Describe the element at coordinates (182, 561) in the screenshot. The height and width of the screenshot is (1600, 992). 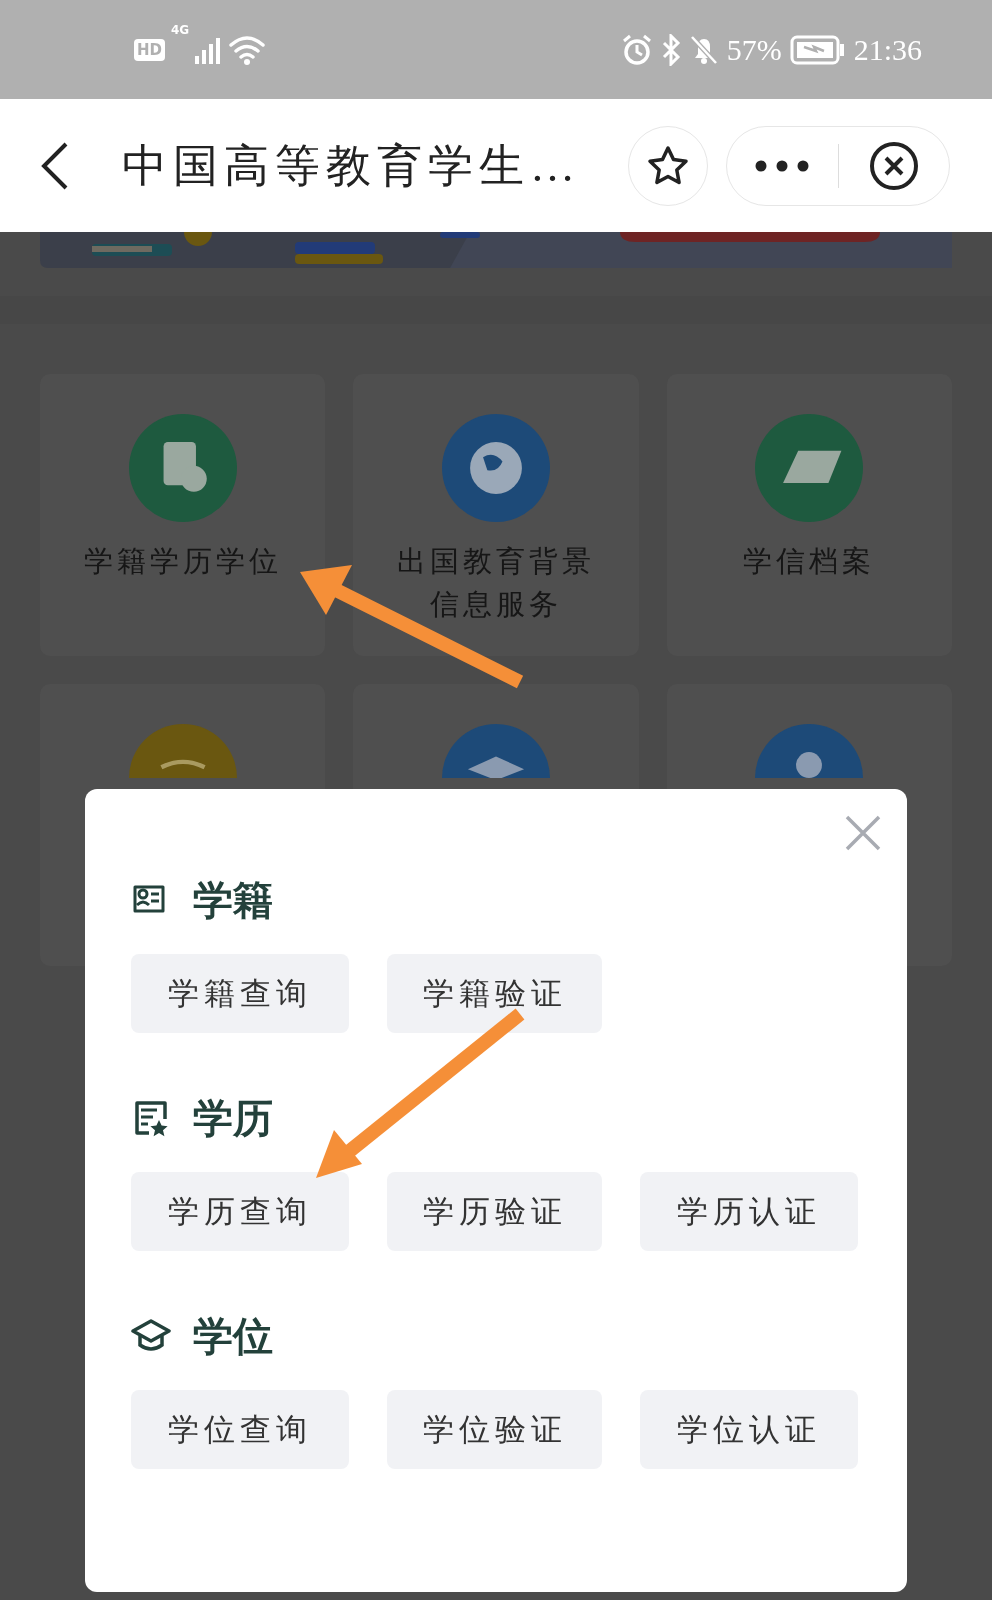
I see `service-label: 学籍学历学位` at that location.